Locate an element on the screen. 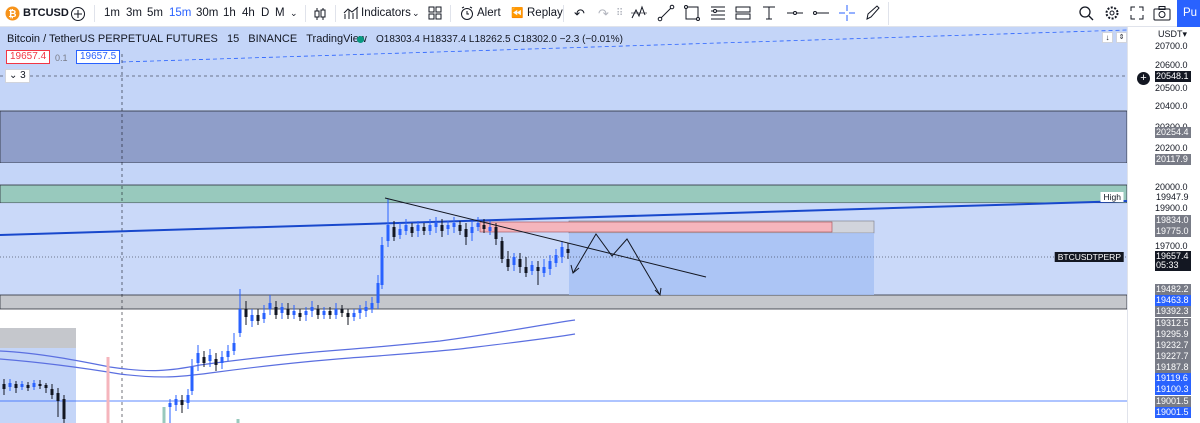 The height and width of the screenshot is (423, 1200). replay-rewind-icon: ⏪ is located at coordinates (517, 13).